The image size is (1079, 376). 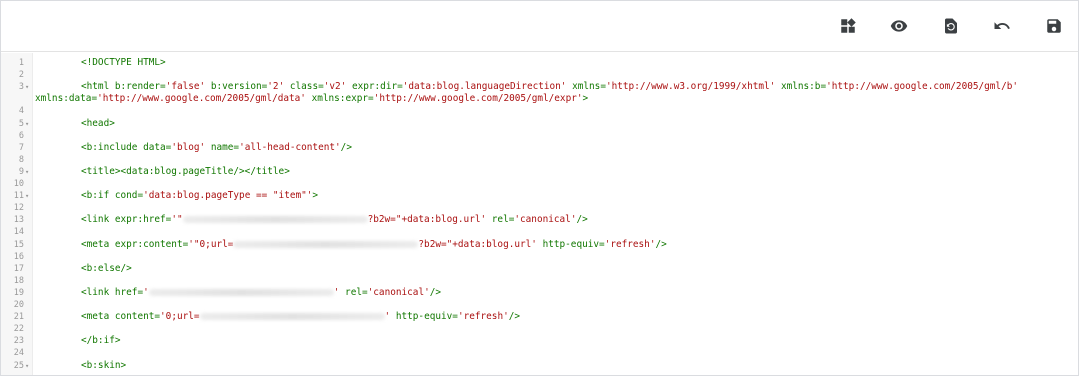 What do you see at coordinates (112, 292) in the screenshot?
I see `code-token: <link href=` at bounding box center [112, 292].